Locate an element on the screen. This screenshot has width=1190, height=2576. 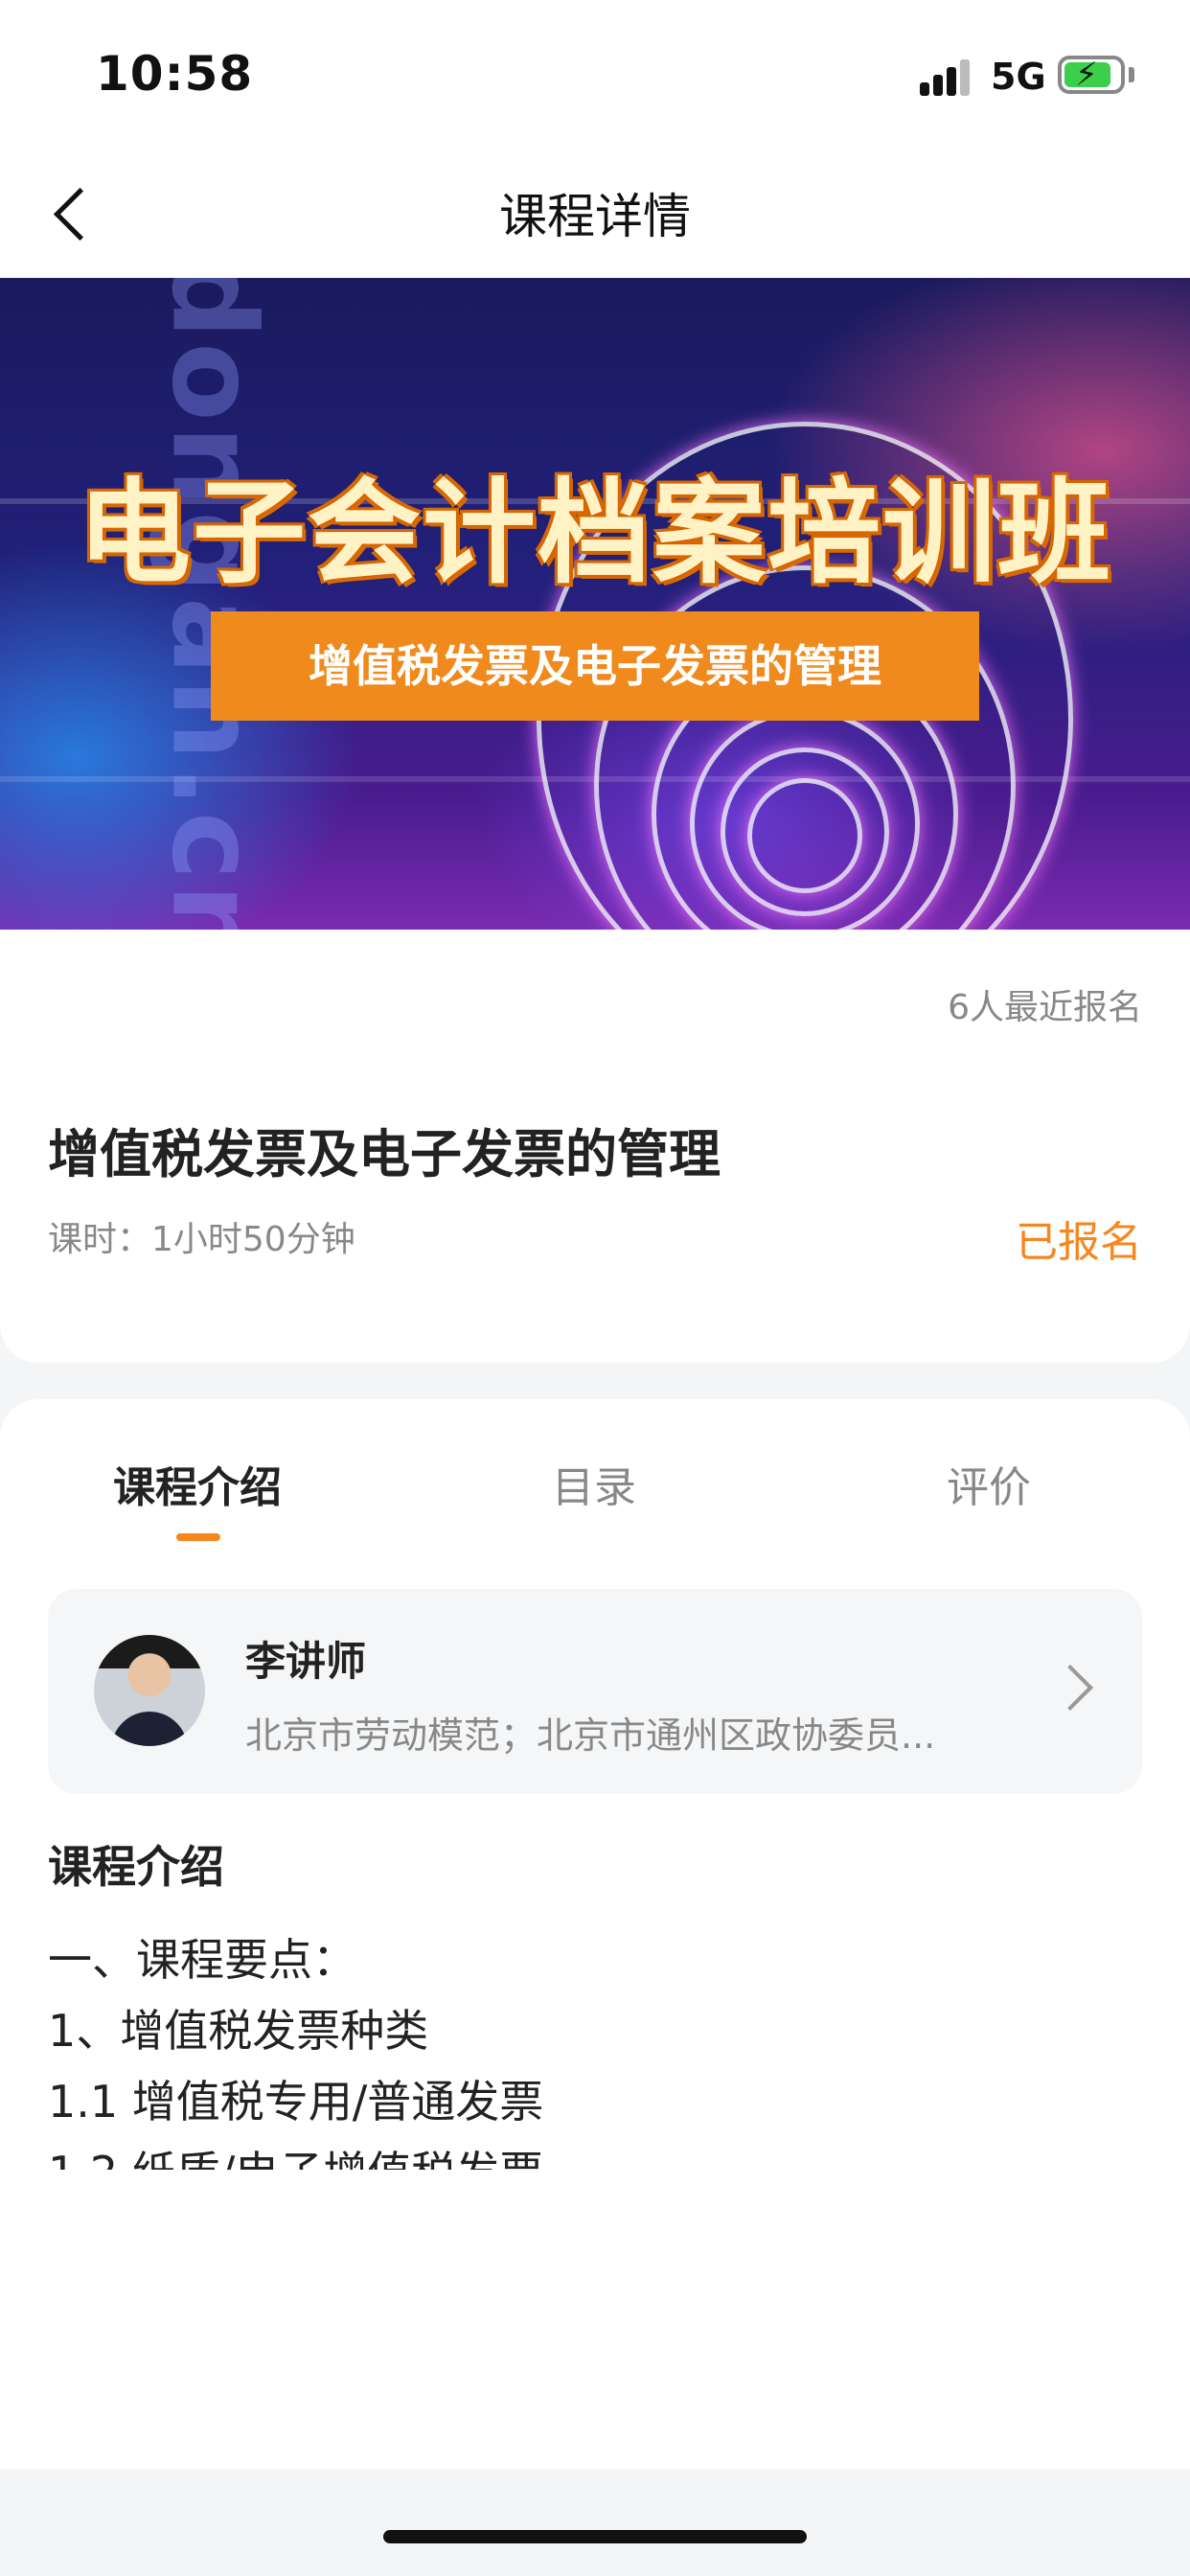
tab-catalog: 目录 is located at coordinates (594, 1483).